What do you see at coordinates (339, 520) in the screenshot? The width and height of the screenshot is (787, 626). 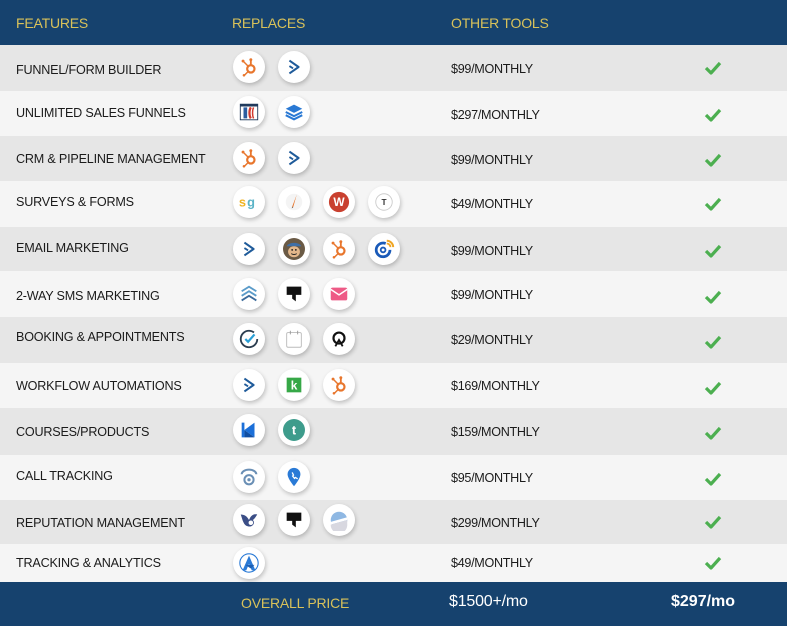 I see `grade-us-icon` at bounding box center [339, 520].